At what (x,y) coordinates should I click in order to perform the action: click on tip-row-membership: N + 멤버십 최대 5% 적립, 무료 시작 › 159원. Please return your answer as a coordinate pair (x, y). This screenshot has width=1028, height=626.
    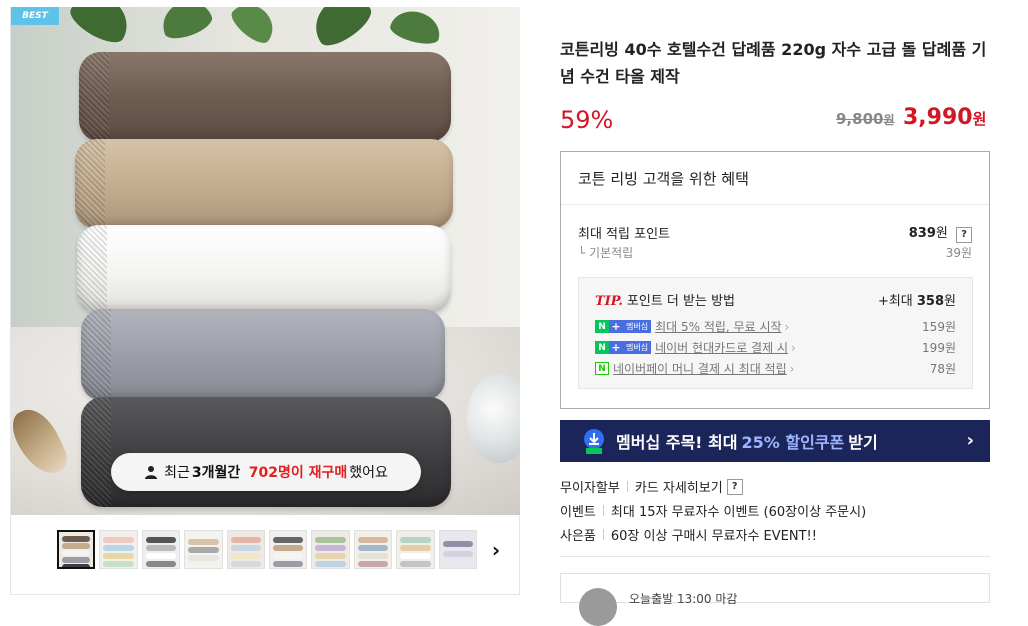
    Looking at the image, I should click on (775, 326).